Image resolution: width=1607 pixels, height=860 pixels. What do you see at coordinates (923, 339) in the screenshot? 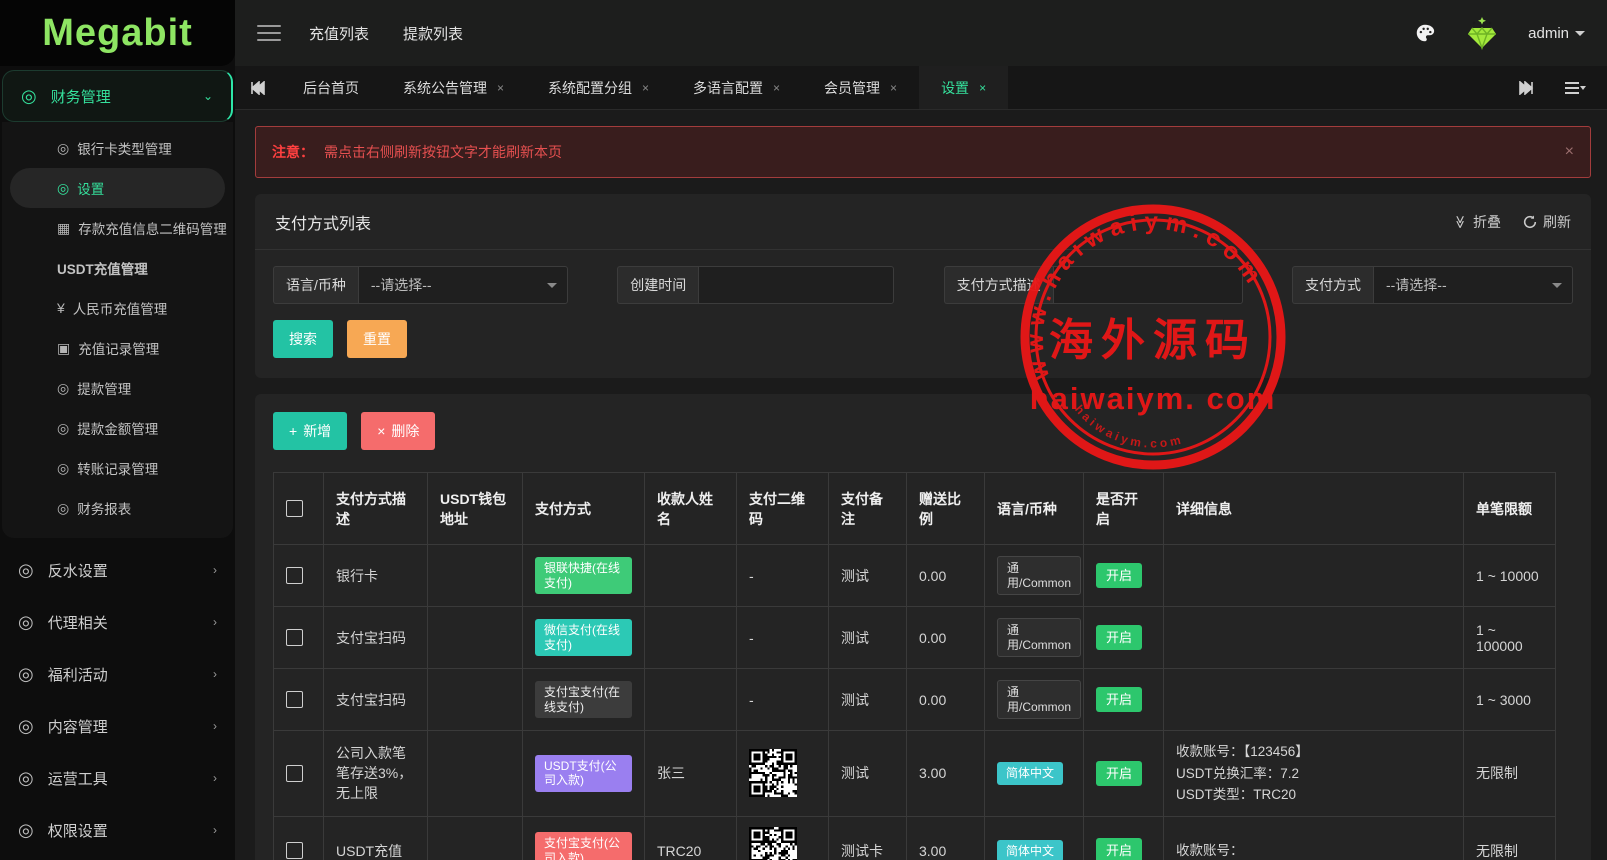
I see `filter-buttons: 搜索 重置` at bounding box center [923, 339].